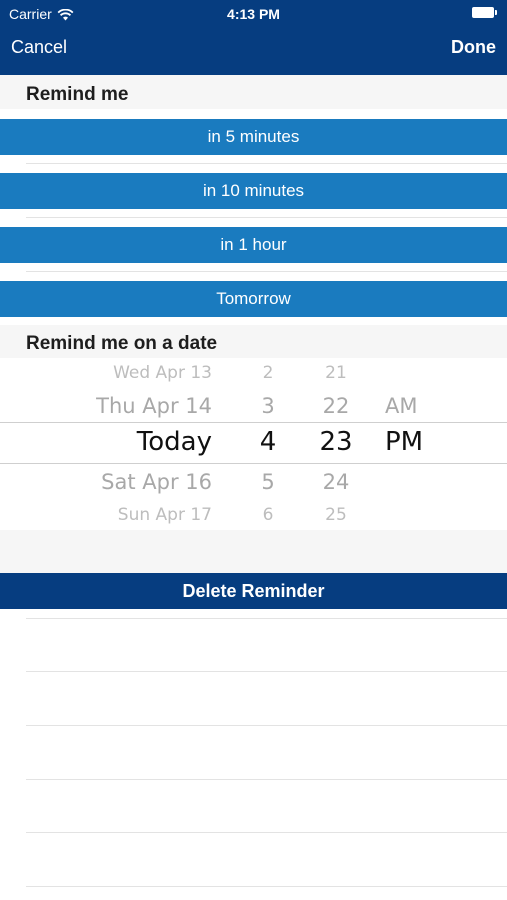 The height and width of the screenshot is (900, 507). I want to click on picker-hour-option: 3, so click(268, 406).